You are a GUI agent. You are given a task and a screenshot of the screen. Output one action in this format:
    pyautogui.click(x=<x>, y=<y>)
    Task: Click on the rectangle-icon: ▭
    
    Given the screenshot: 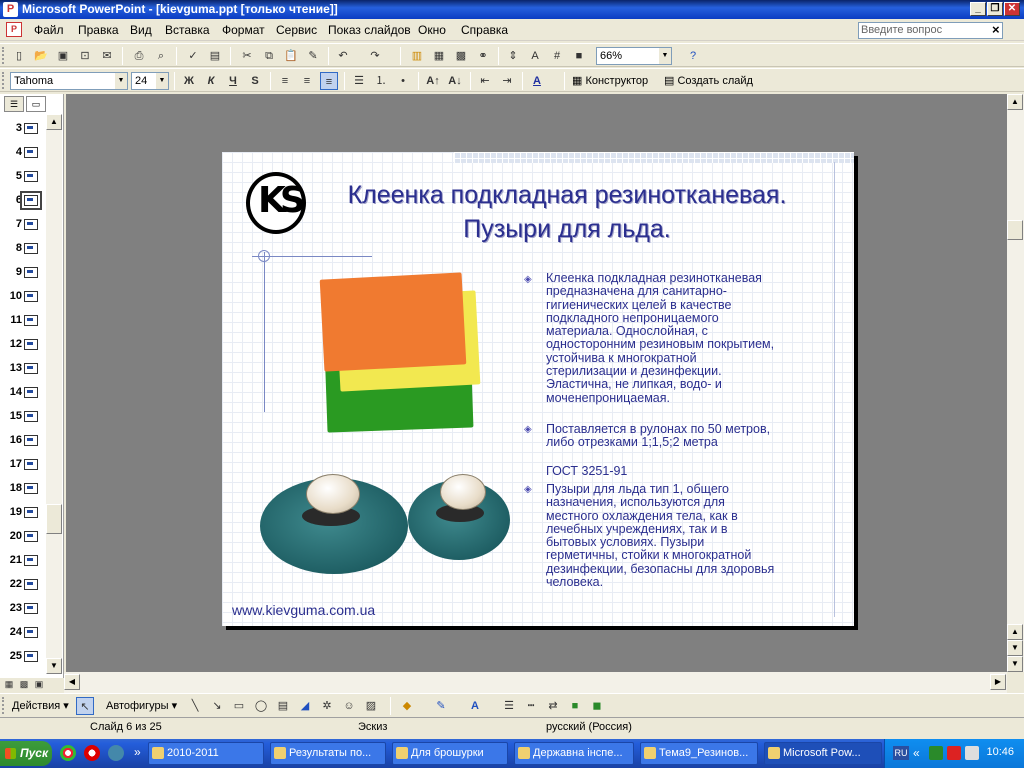 What is the action you would take?
    pyautogui.click(x=239, y=706)
    